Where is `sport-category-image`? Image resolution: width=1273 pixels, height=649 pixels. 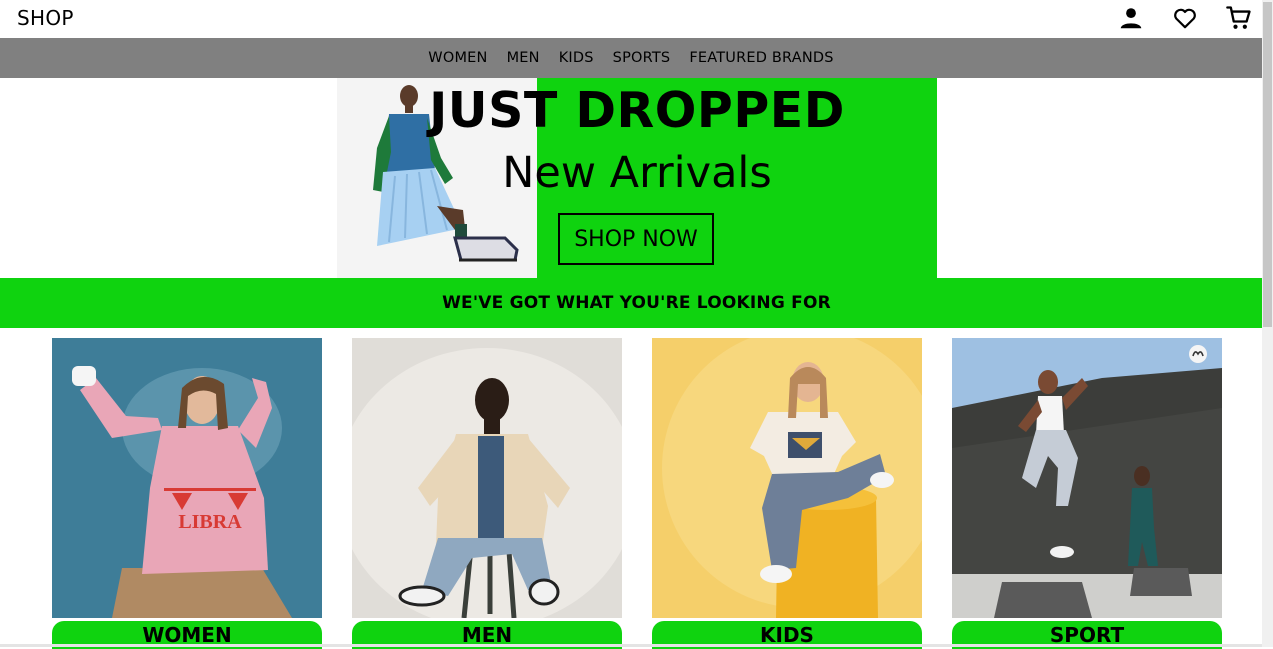
sport-category-image is located at coordinates (1087, 478).